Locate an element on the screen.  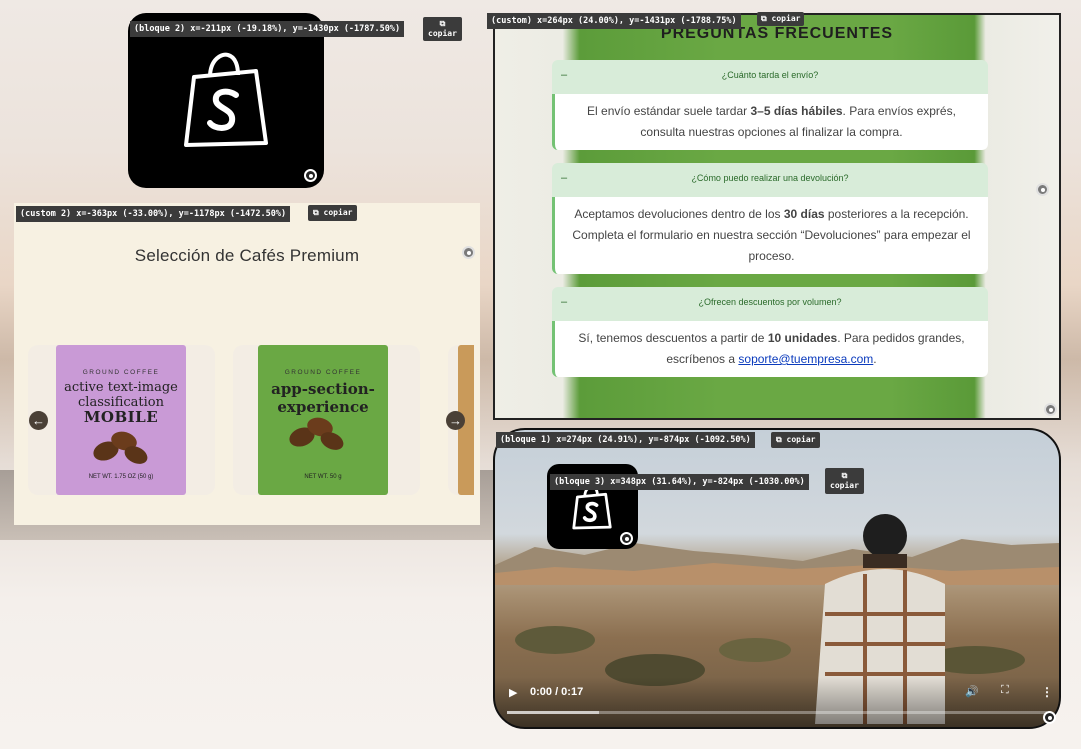
copy-button-logo-small: ⧉ copiar is located at coordinates (844, 481).